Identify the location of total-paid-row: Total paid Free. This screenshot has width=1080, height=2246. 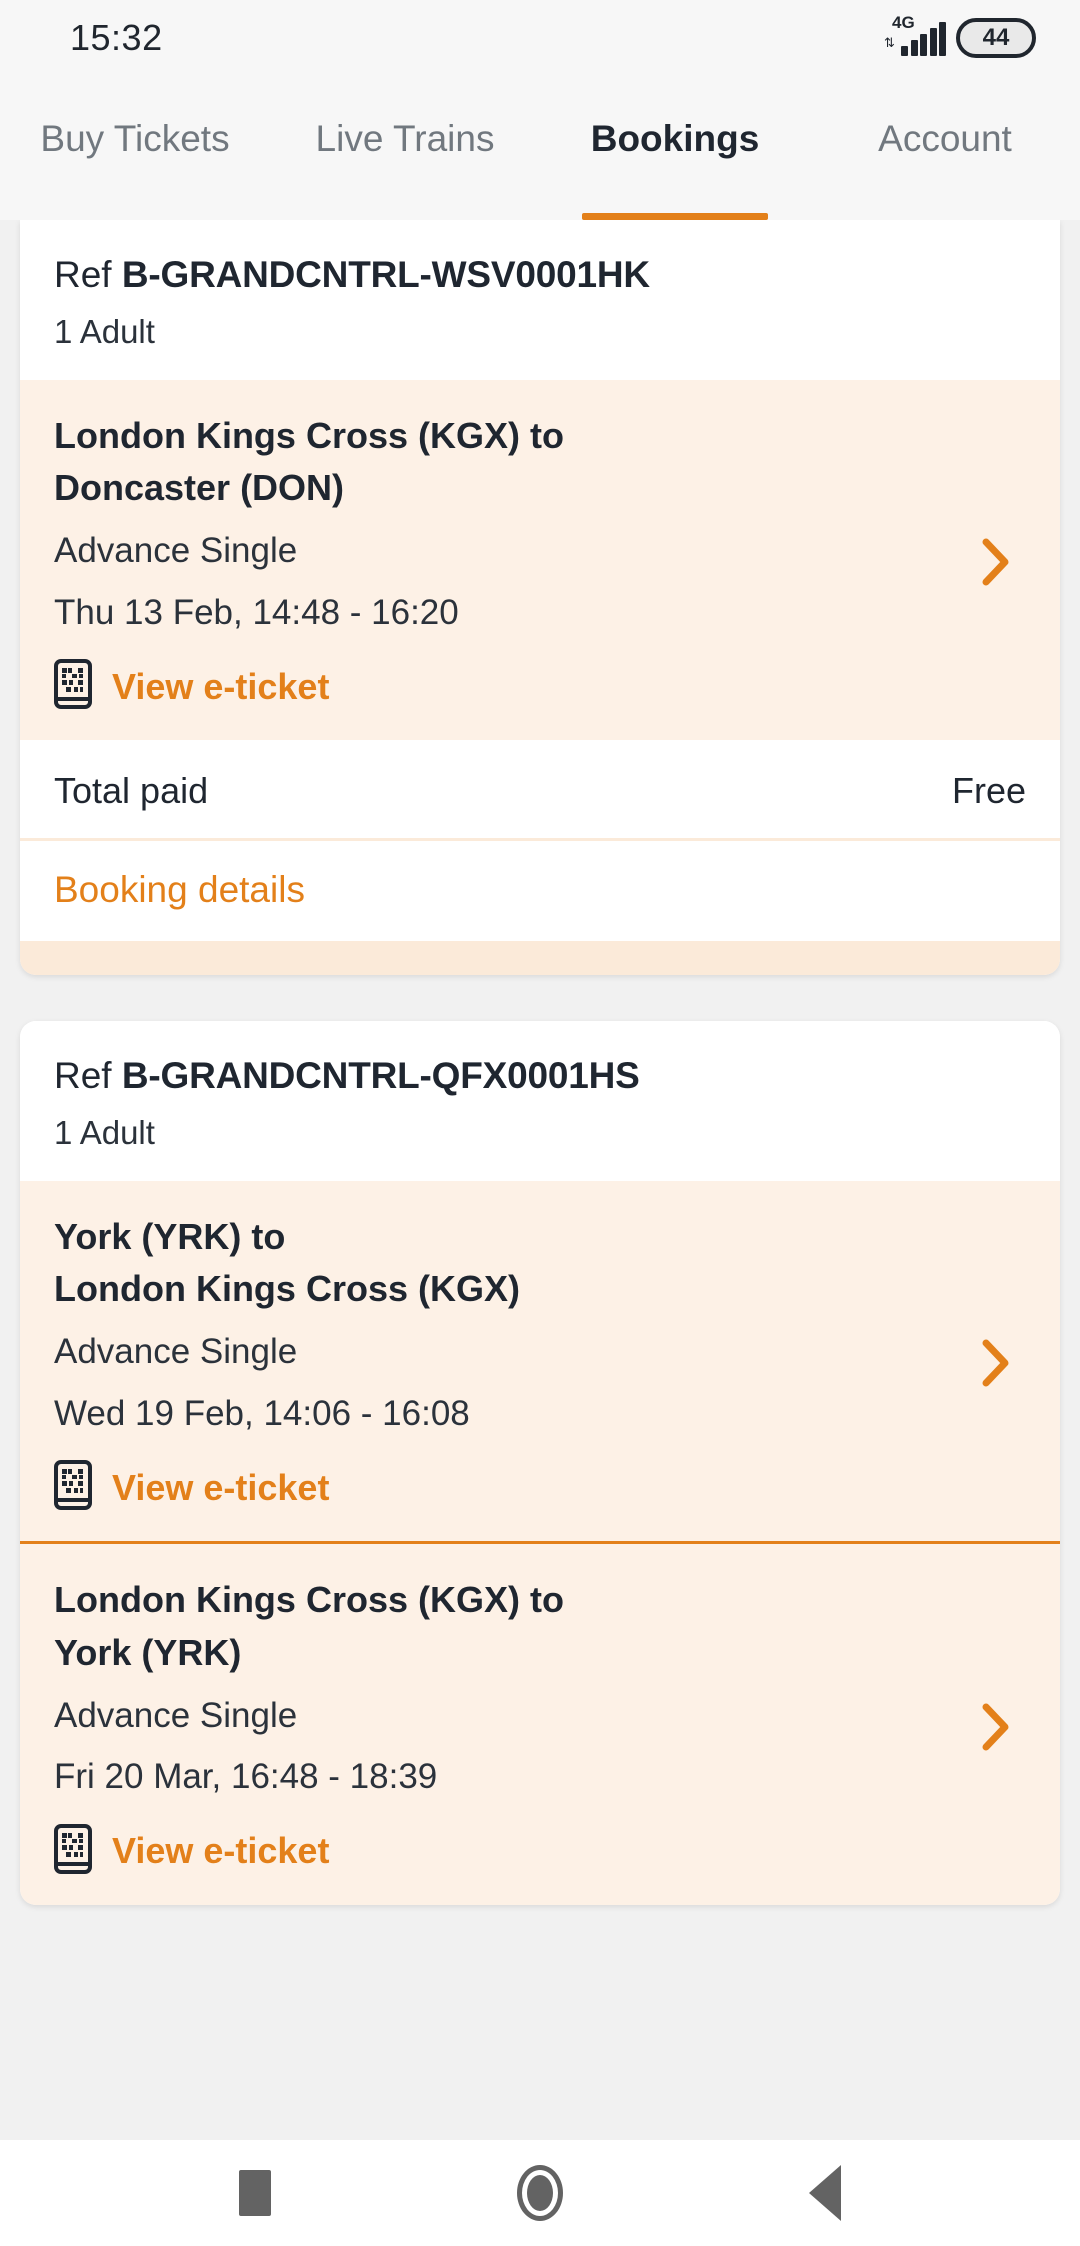
(540, 791).